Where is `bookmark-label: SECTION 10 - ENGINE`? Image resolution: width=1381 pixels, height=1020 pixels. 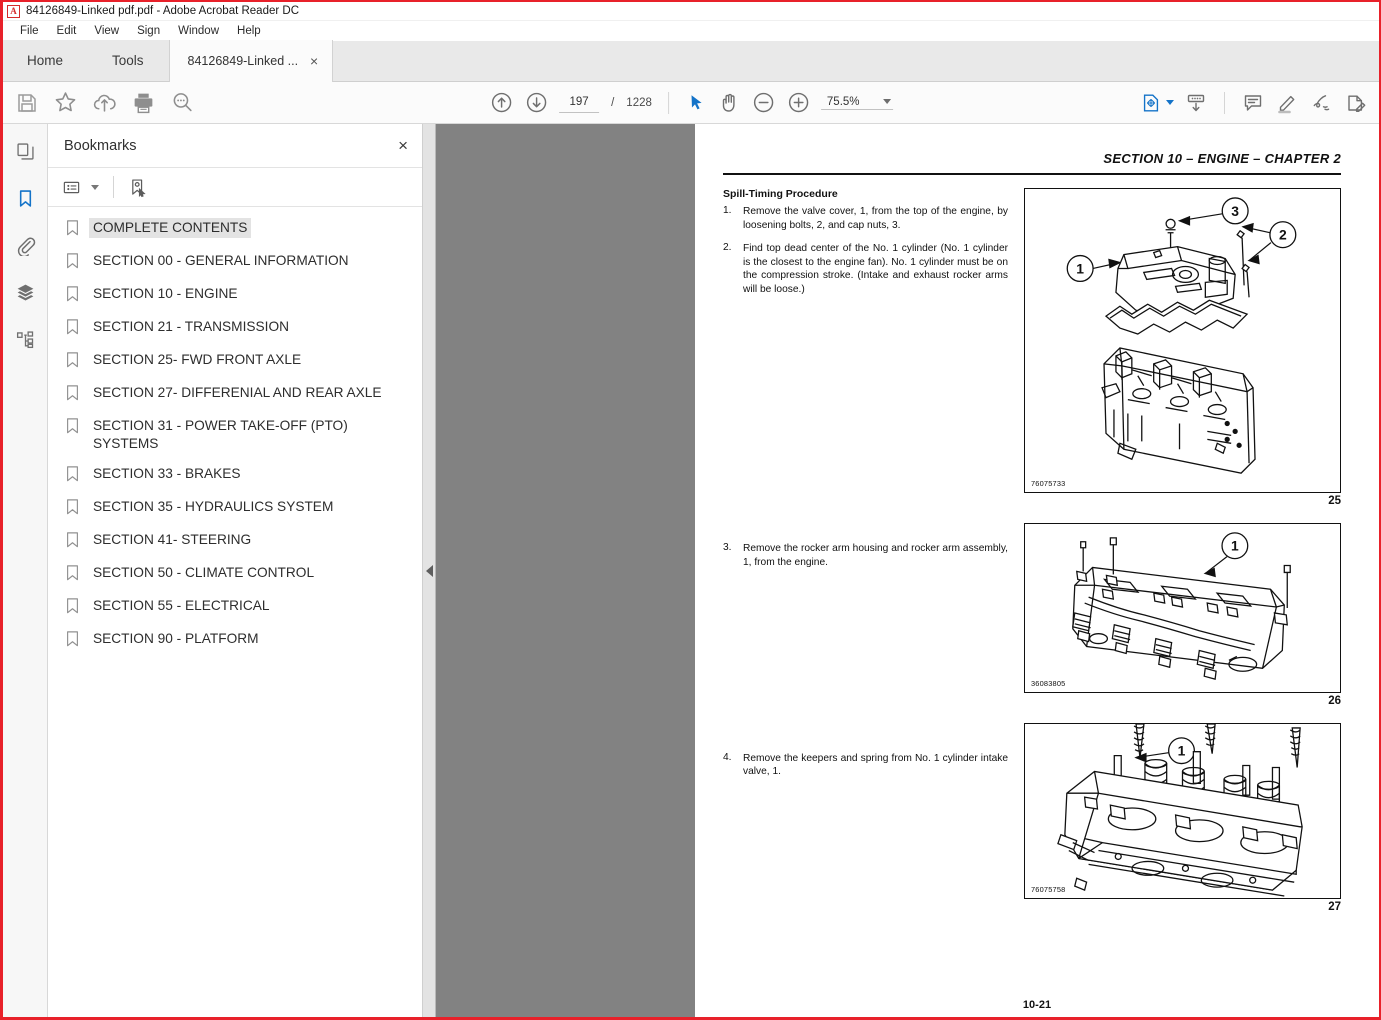 bookmark-label: SECTION 10 - ENGINE is located at coordinates (165, 293).